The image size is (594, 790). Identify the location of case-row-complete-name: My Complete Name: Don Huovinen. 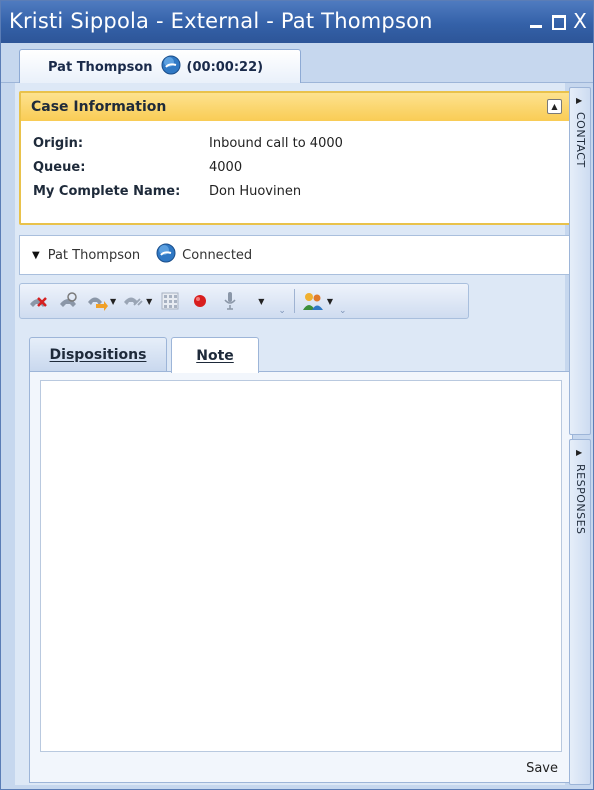
(301, 191).